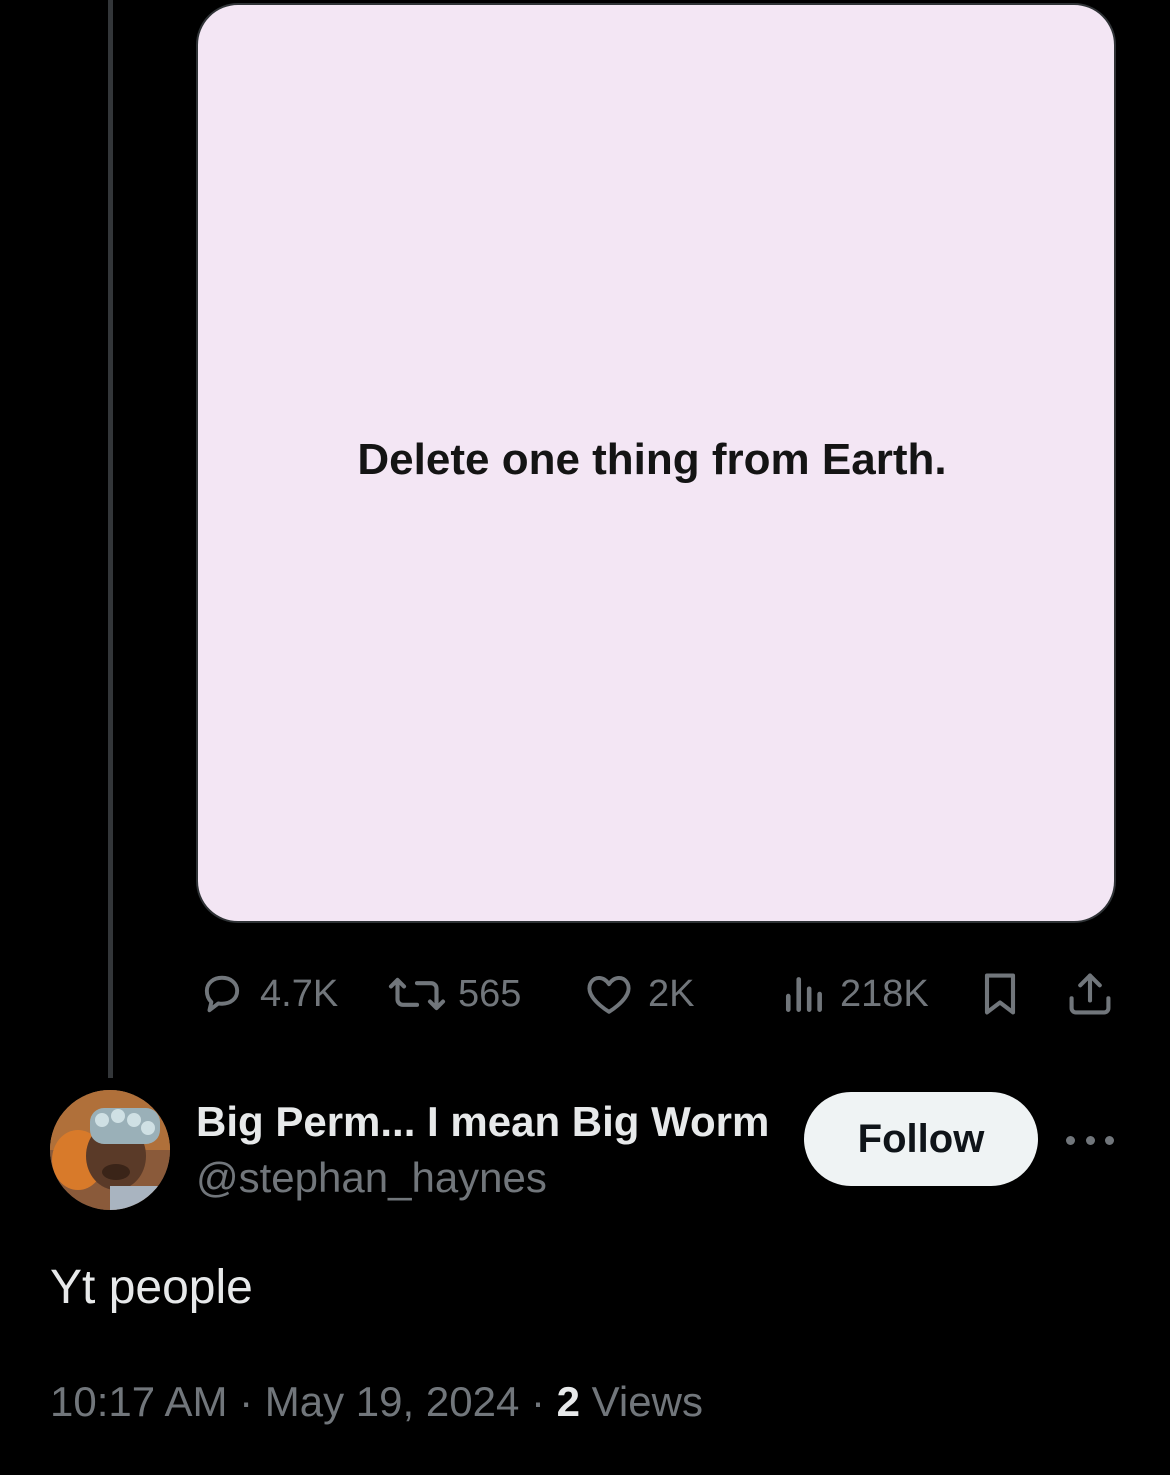 This screenshot has width=1170, height=1475. What do you see at coordinates (609, 994) in the screenshot?
I see `heart-icon` at bounding box center [609, 994].